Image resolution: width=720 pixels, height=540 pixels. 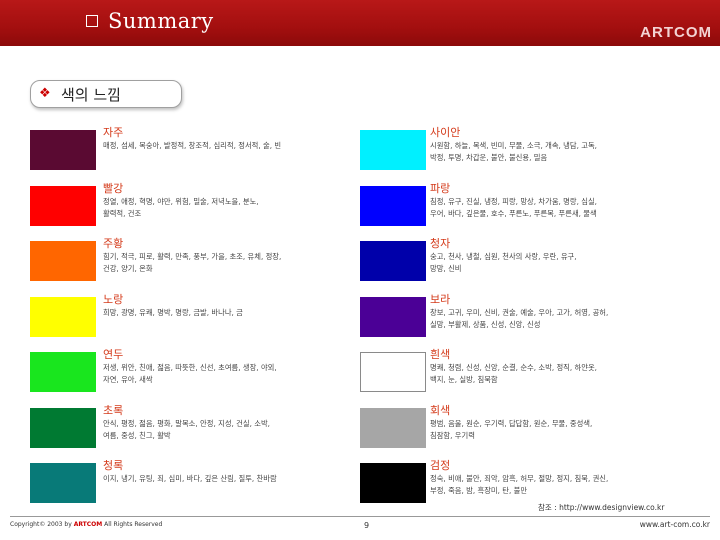 What do you see at coordinates (485, 324) in the screenshot?
I see `color-description: 실망, 부활제, 상품, 신성, 신앙, 신성` at bounding box center [485, 324].